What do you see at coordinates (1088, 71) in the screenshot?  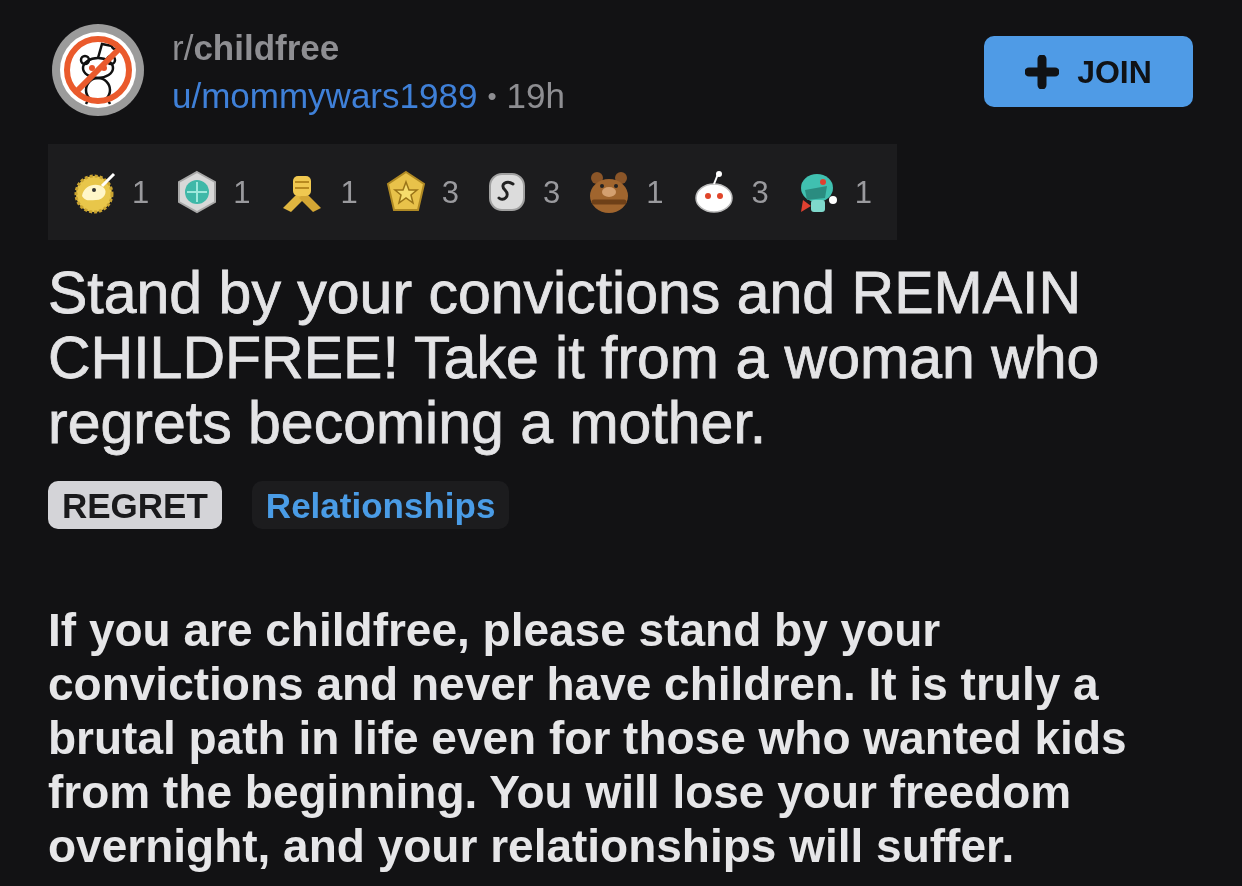 I see `join-button: JOIN` at bounding box center [1088, 71].